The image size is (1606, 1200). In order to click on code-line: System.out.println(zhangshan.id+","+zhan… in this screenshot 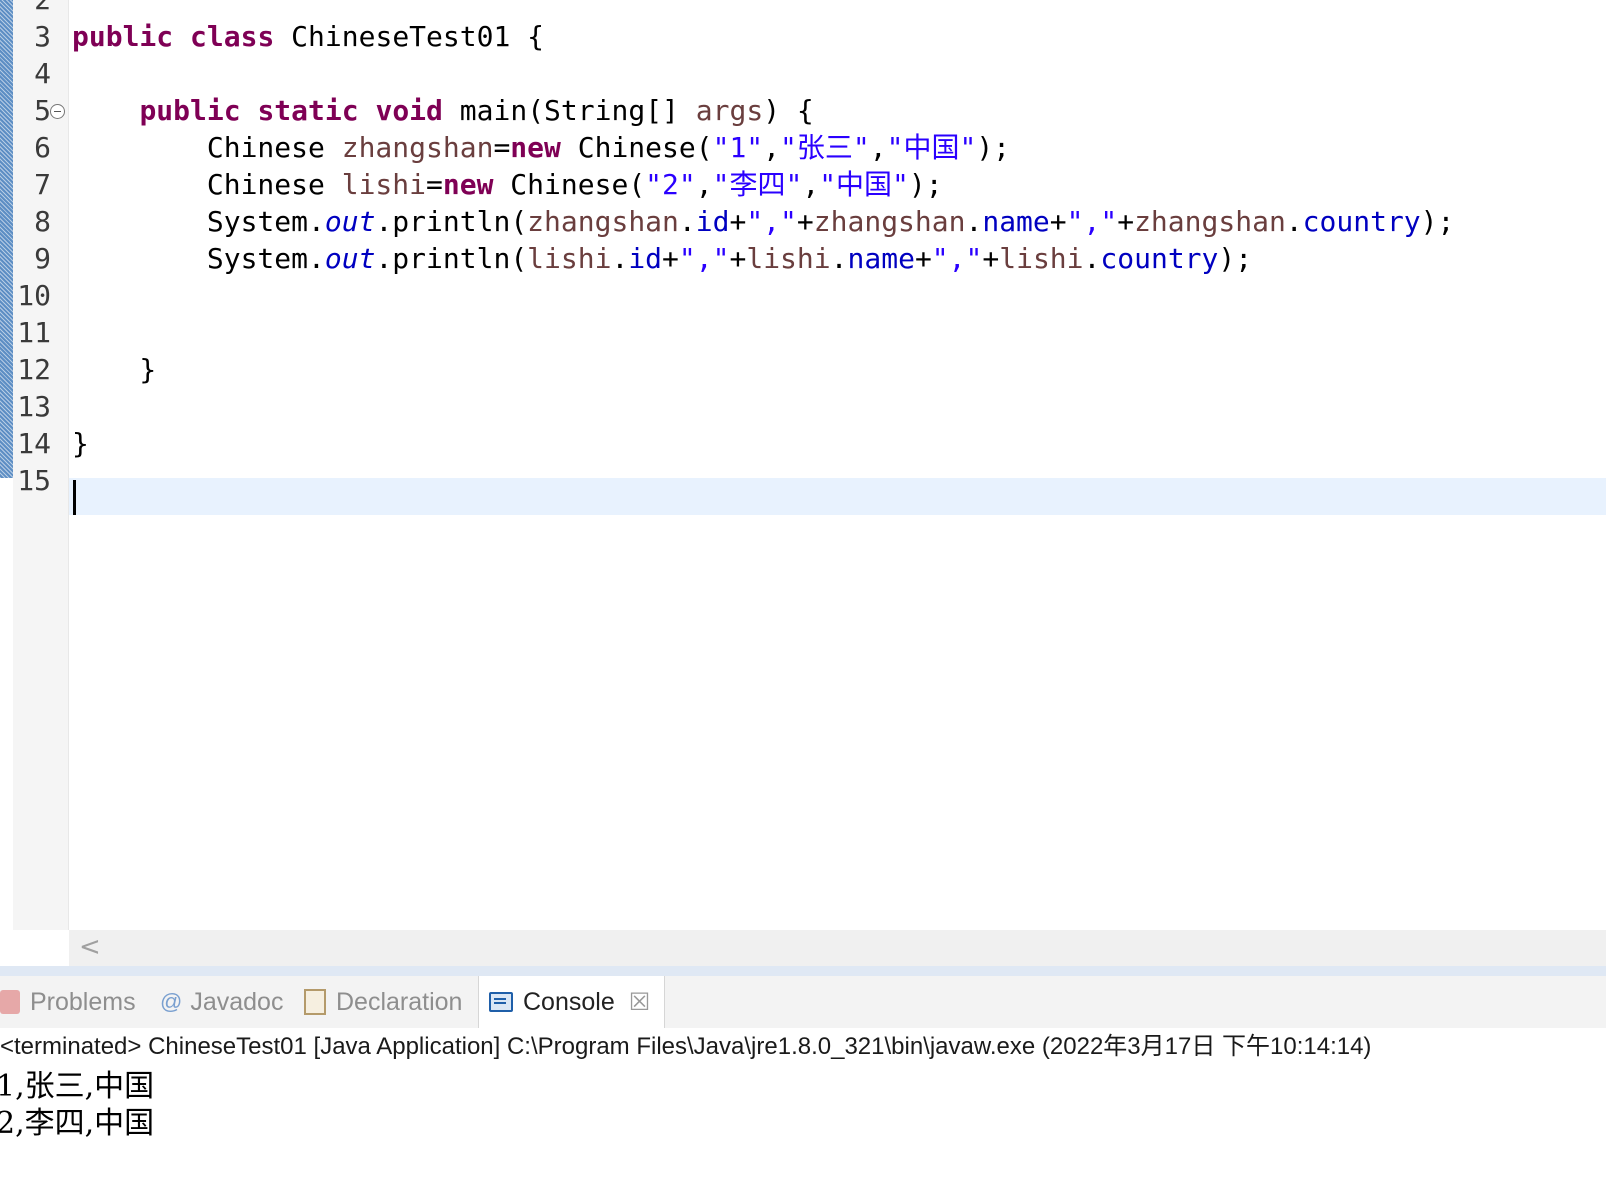, I will do `click(763, 222)`.